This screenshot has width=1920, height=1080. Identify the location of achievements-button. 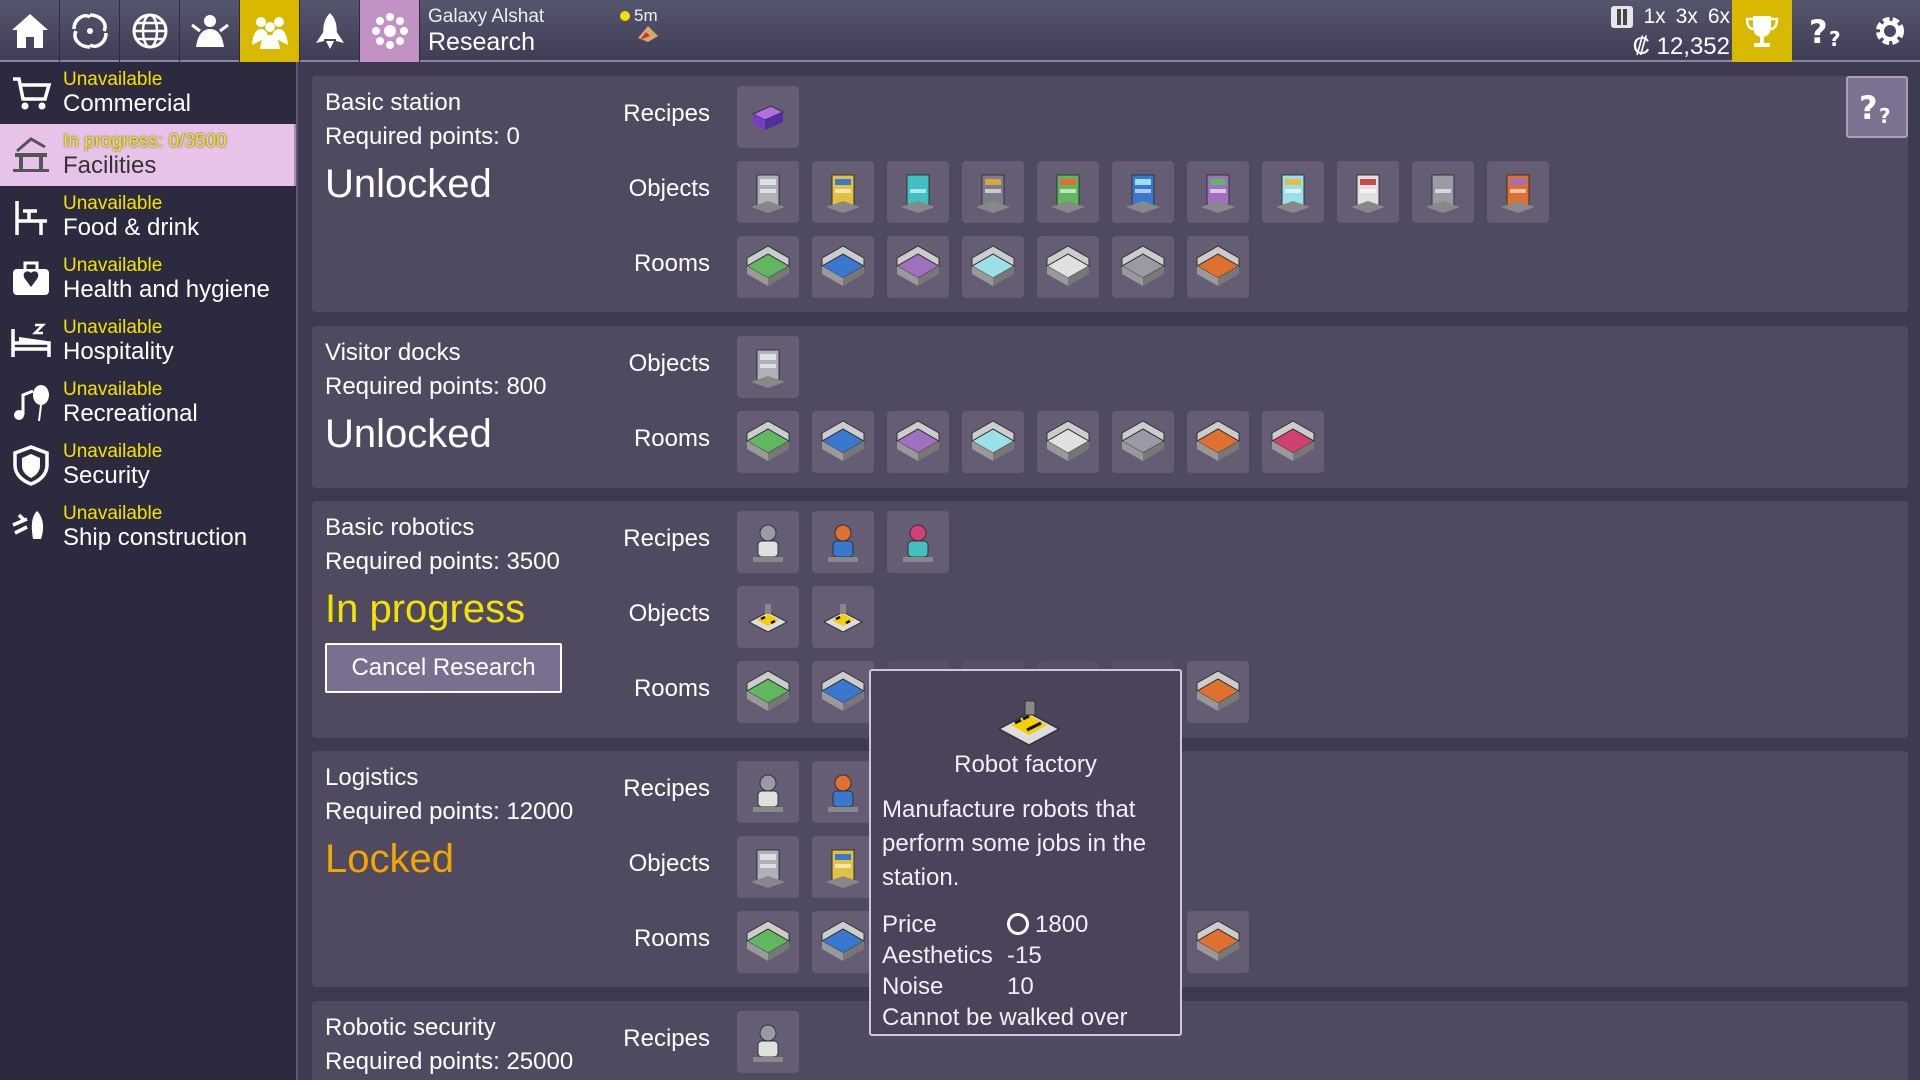
(1762, 31).